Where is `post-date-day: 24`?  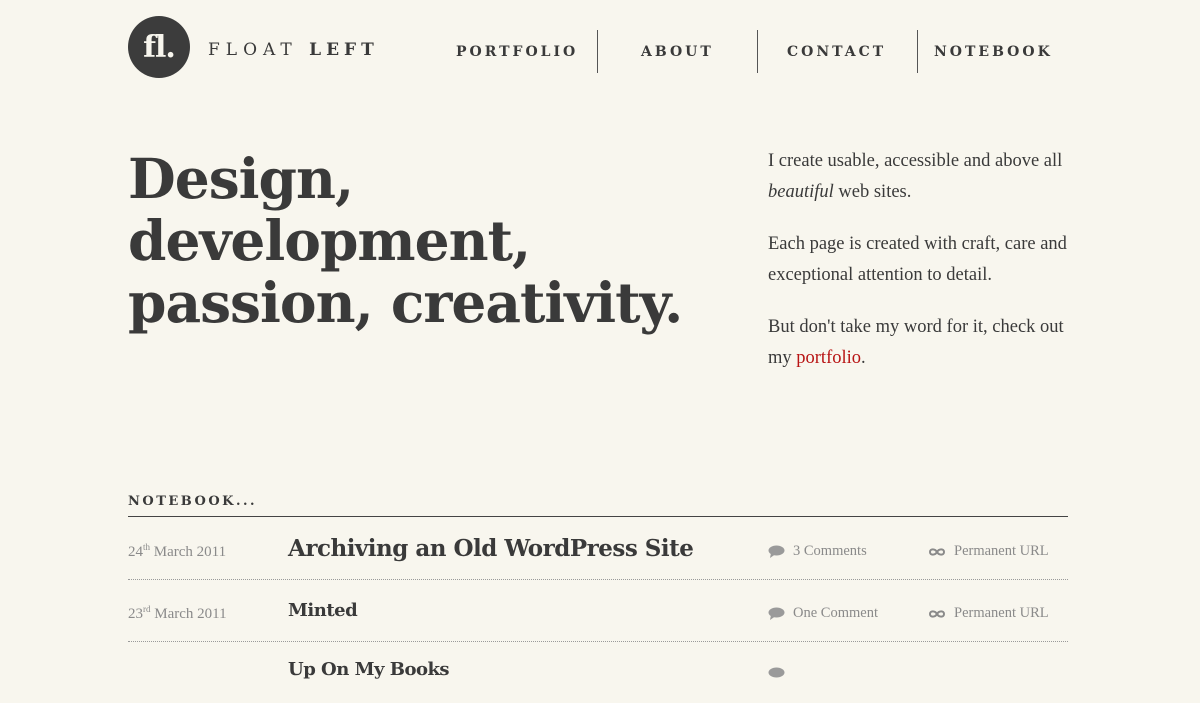 post-date-day: 24 is located at coordinates (135, 552).